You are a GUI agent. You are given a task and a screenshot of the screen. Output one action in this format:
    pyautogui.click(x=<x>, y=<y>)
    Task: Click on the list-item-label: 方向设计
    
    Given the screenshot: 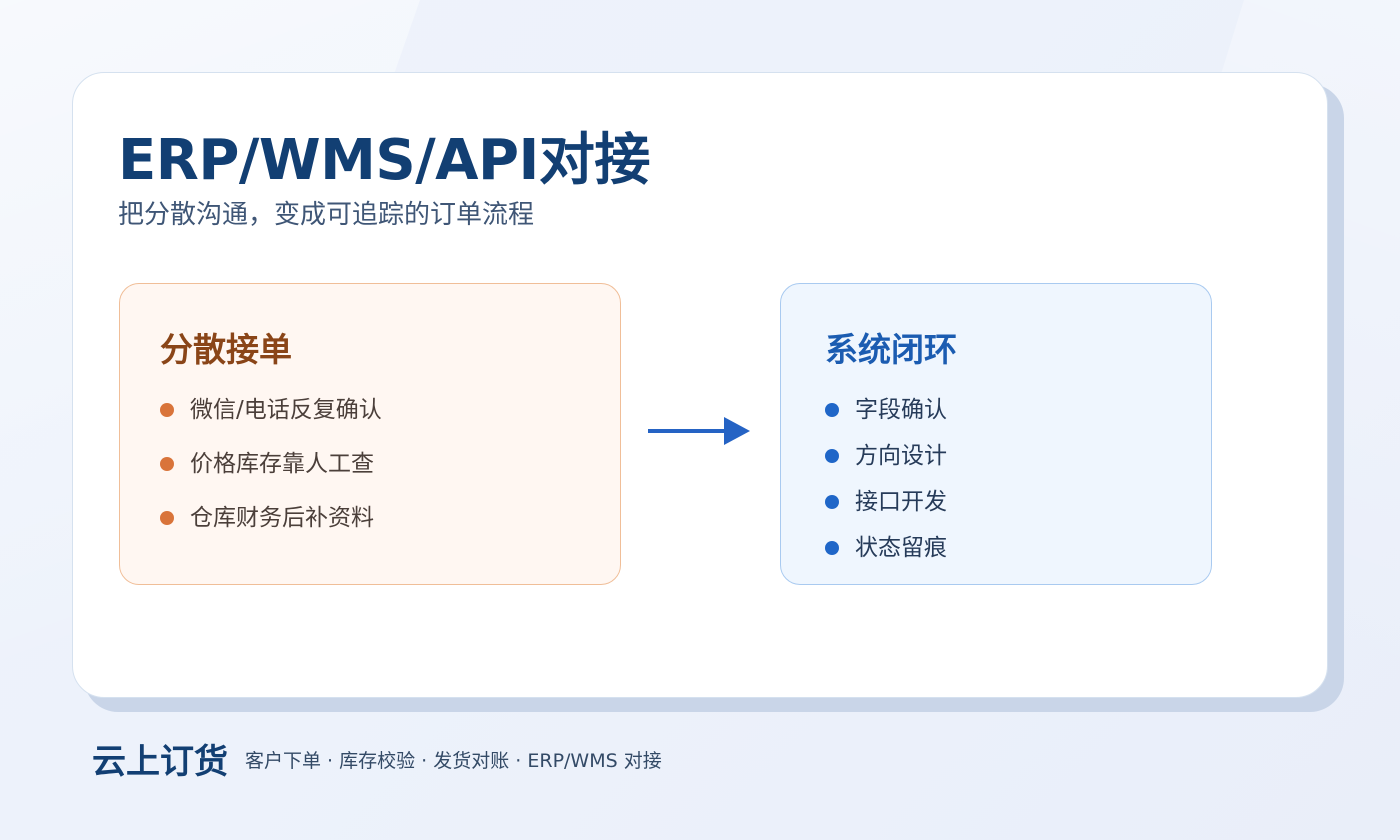 What is the action you would take?
    pyautogui.click(x=901, y=456)
    